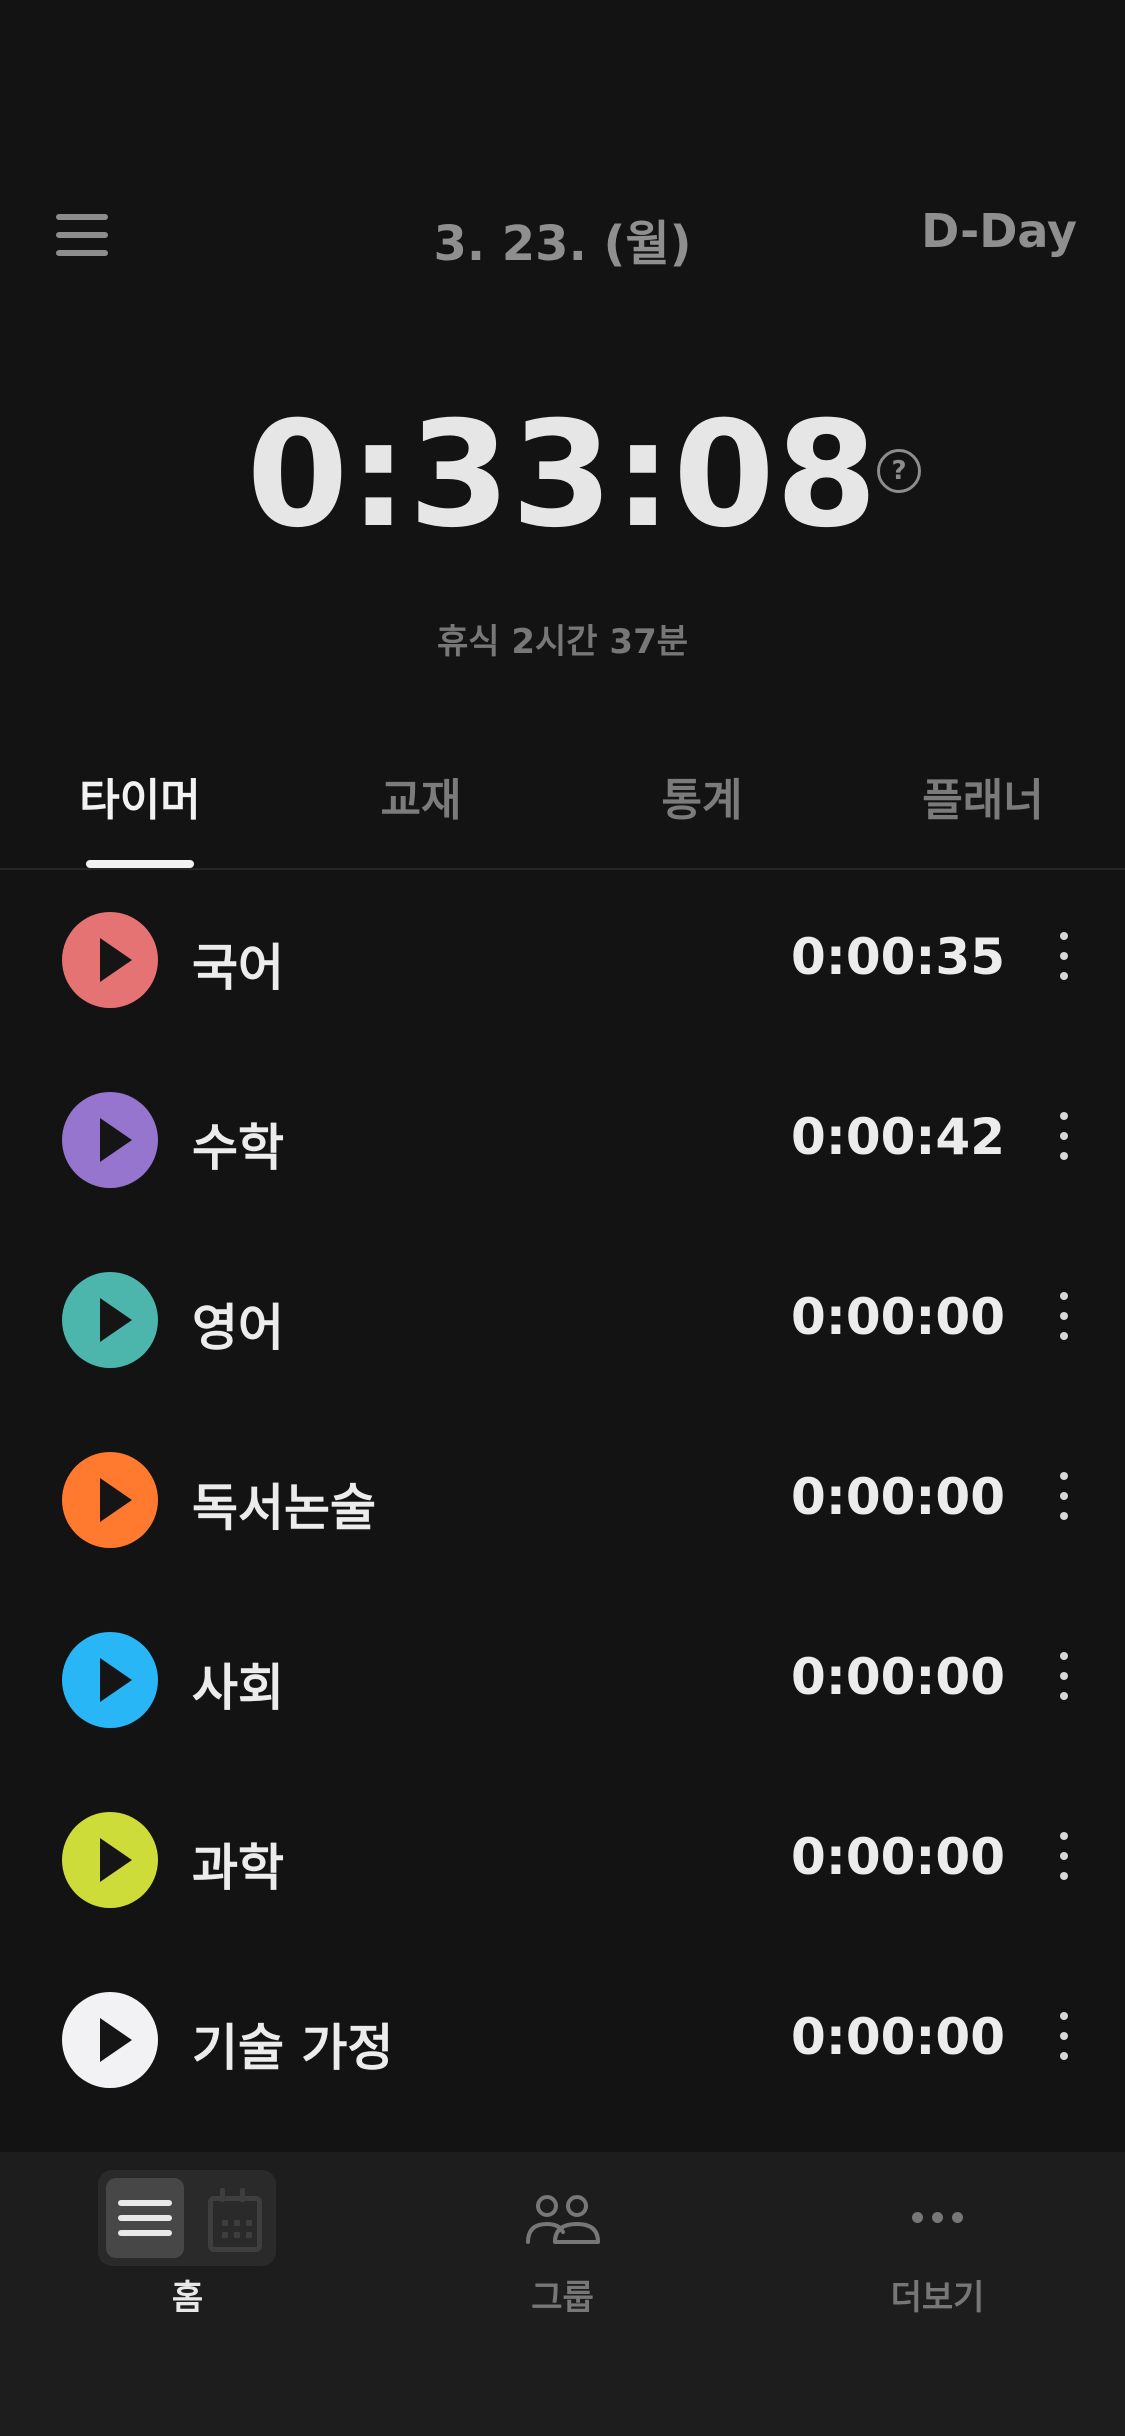 This screenshot has height=2436, width=1125. What do you see at coordinates (232, 2218) in the screenshot?
I see `calendar-view-icon` at bounding box center [232, 2218].